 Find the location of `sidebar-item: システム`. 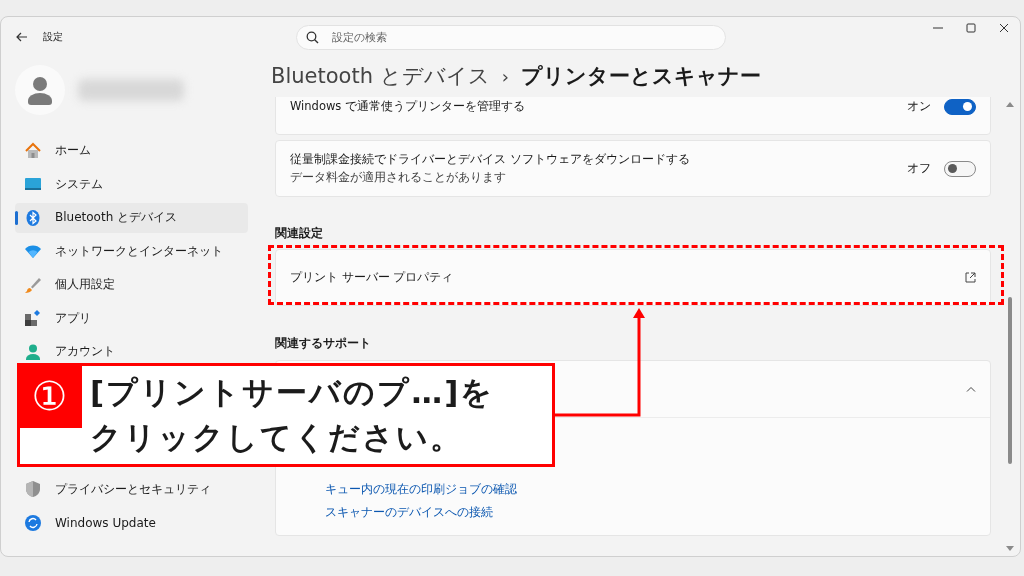

sidebar-item: システム is located at coordinates (131, 184).